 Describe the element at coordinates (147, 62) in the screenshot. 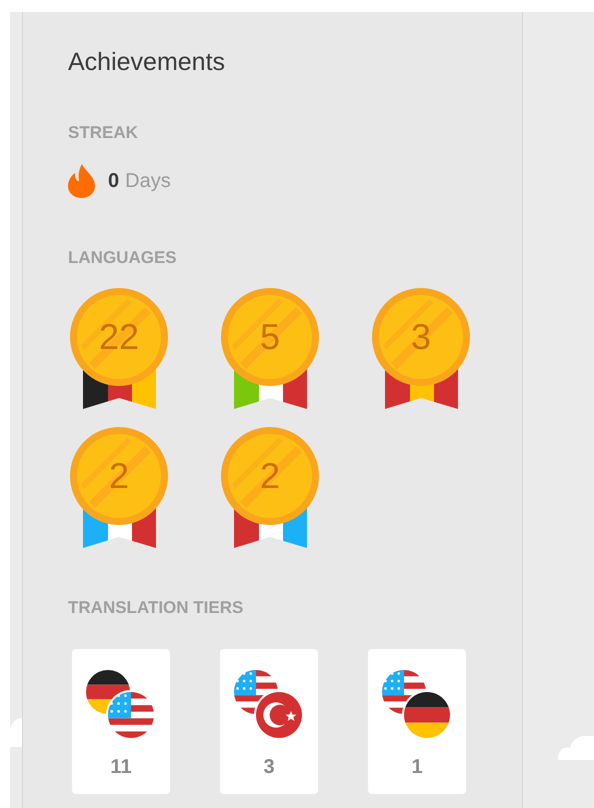

I see `section-title: Achievements` at that location.